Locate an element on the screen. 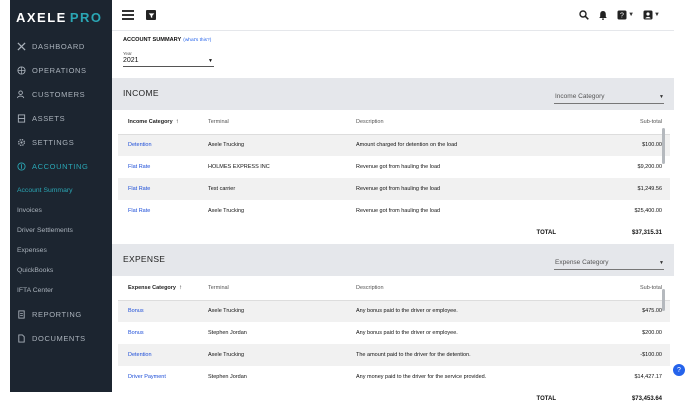 The width and height of the screenshot is (688, 410). expense-total-value: $73,453.64 is located at coordinates (646, 399).